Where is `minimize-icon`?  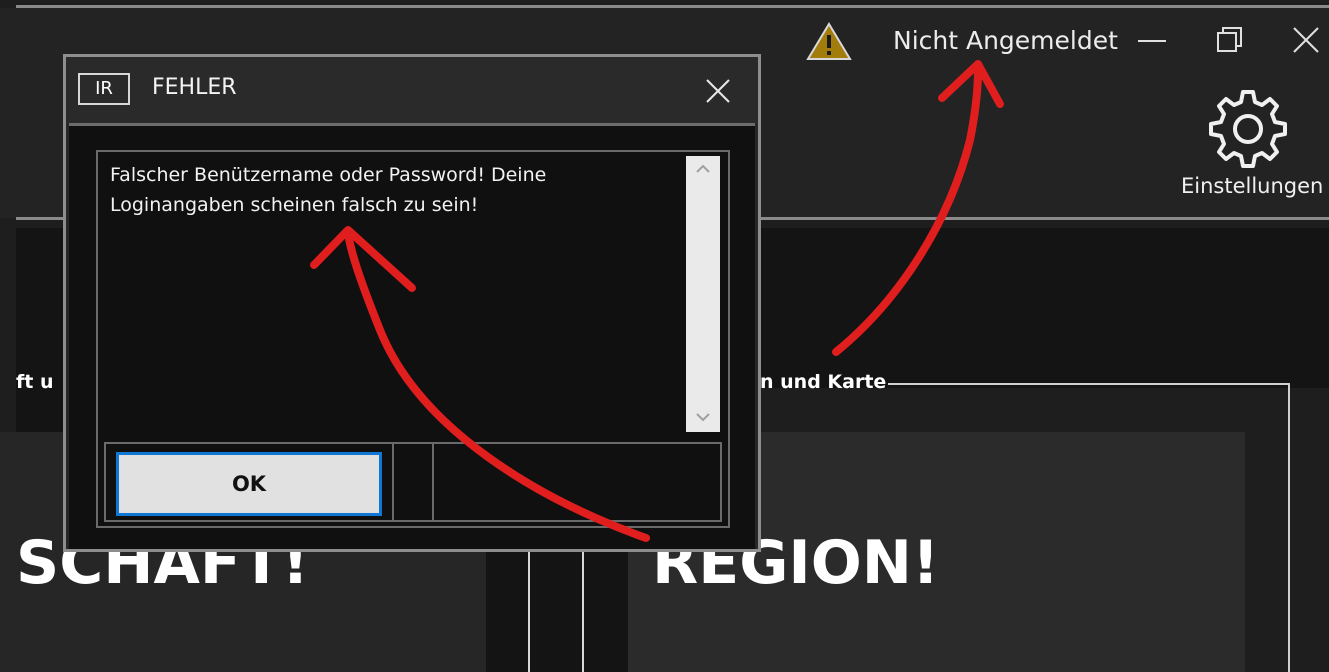
minimize-icon is located at coordinates (1153, 41).